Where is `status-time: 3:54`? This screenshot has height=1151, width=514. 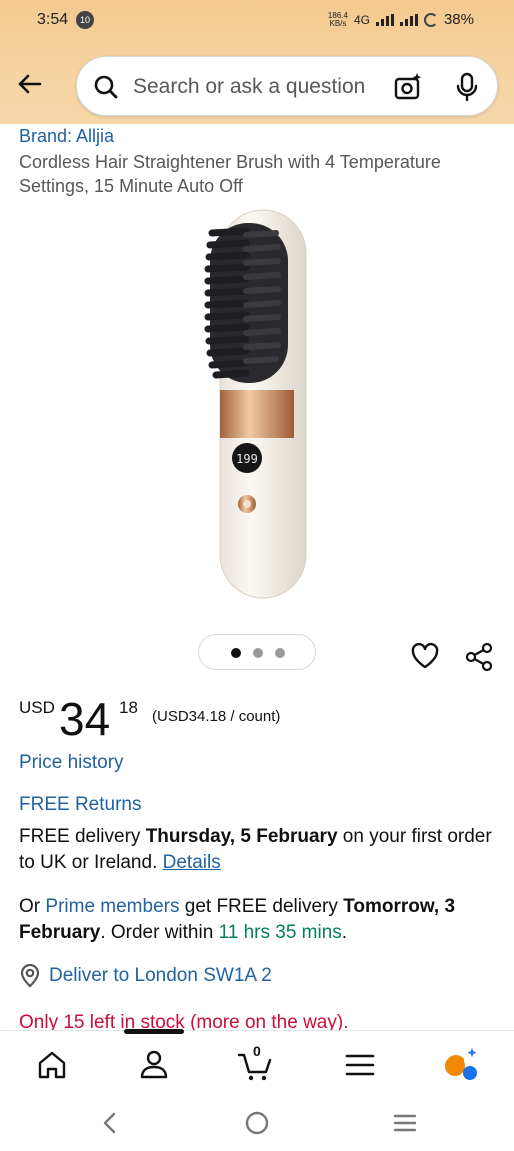 status-time: 3:54 is located at coordinates (53, 19).